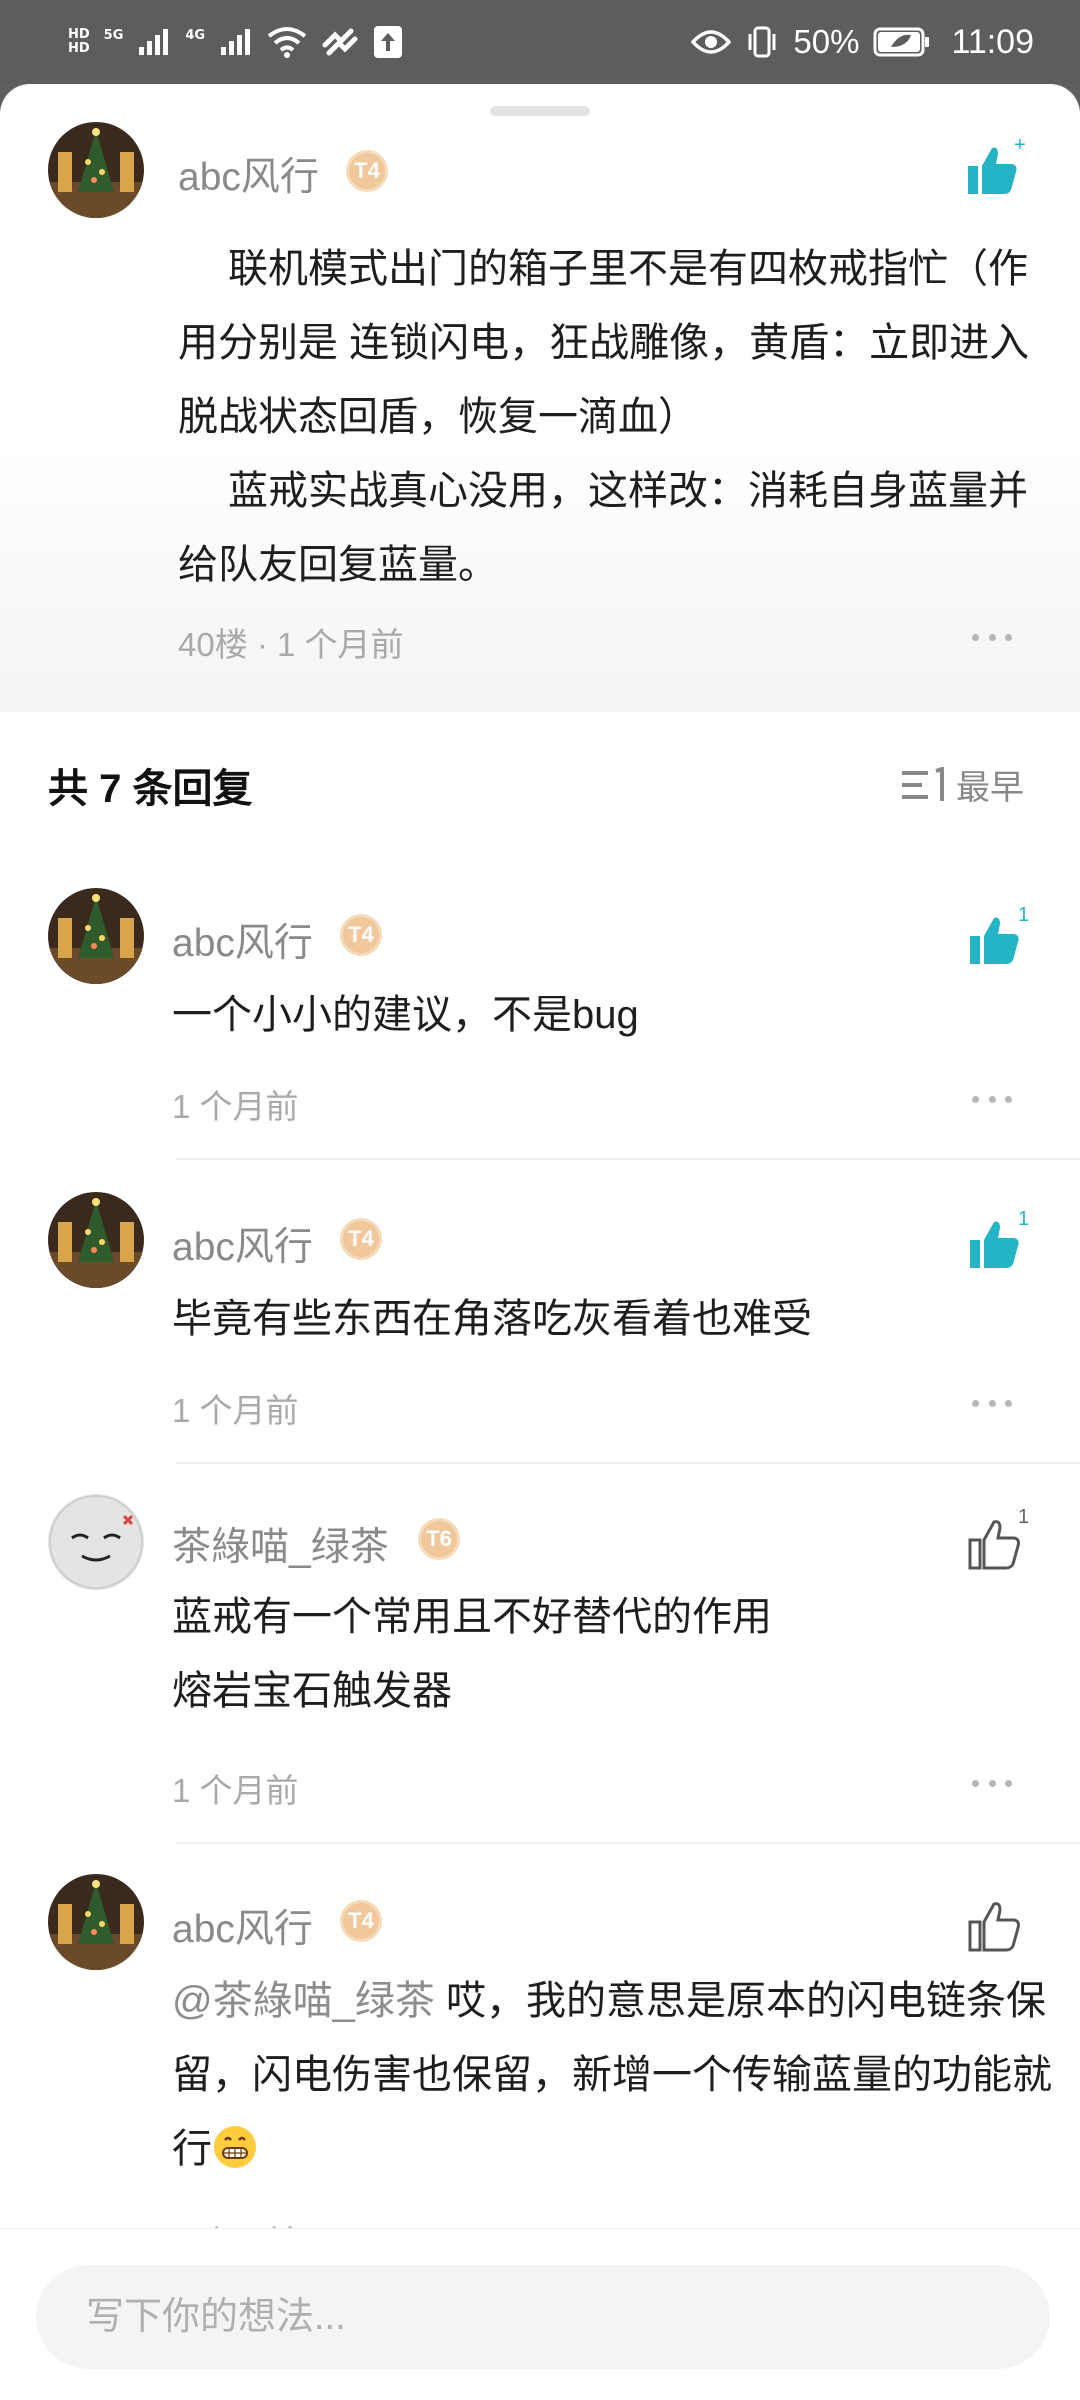 This screenshot has height=2400, width=1080. I want to click on comment-input, so click(543, 2317).